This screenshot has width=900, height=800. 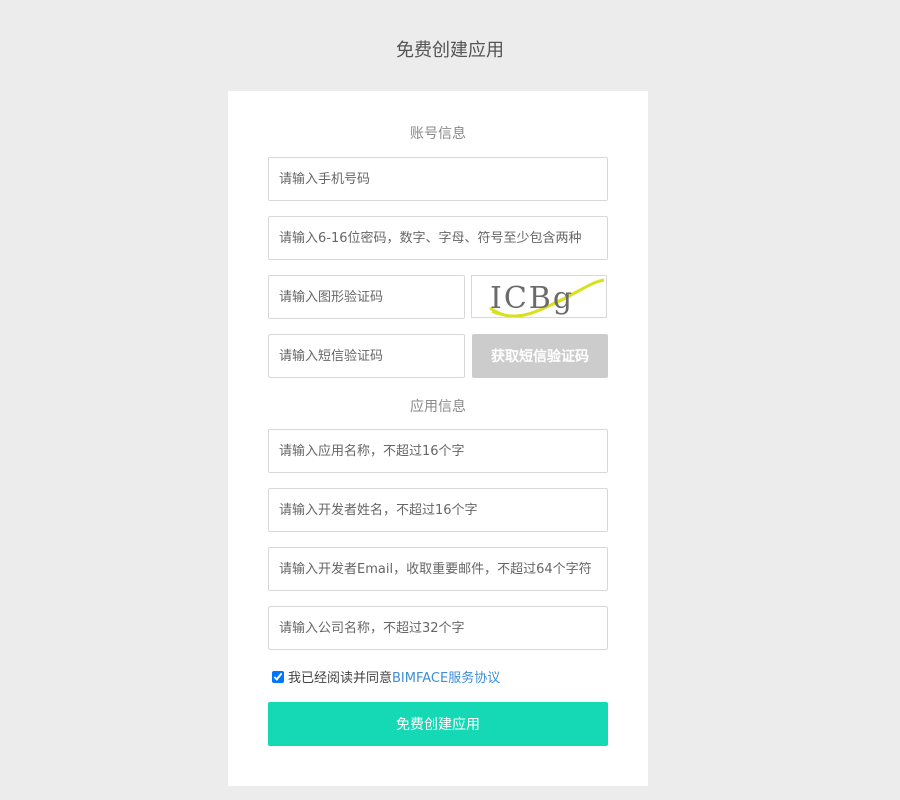 What do you see at coordinates (540, 356) in the screenshot?
I see `get-sms-code-button: 获取短信验证码` at bounding box center [540, 356].